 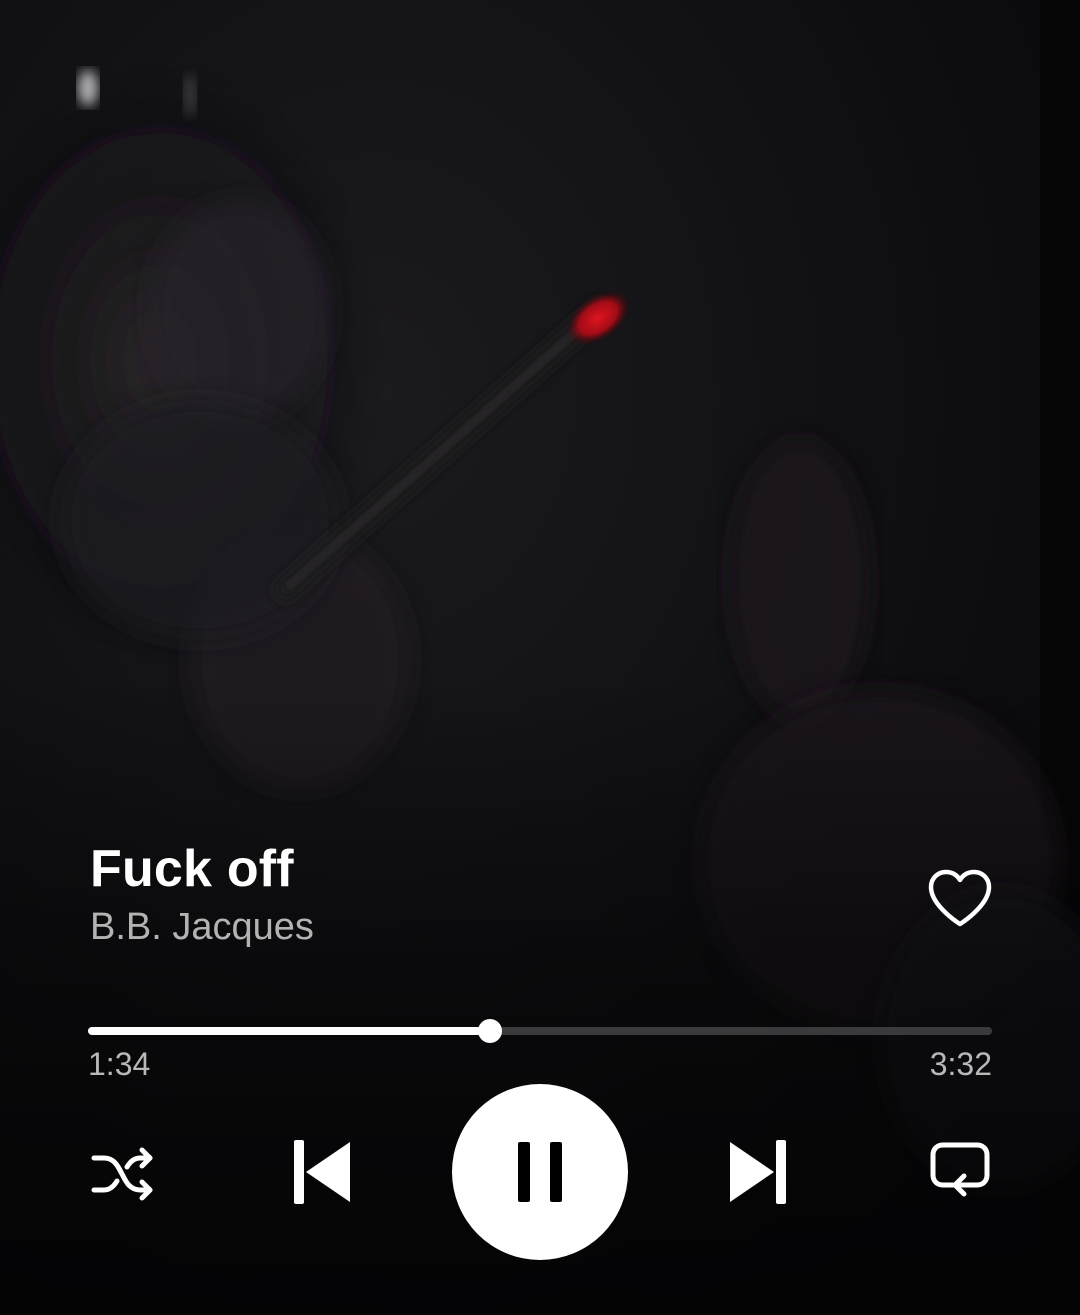 I want to click on like-button, so click(x=960, y=898).